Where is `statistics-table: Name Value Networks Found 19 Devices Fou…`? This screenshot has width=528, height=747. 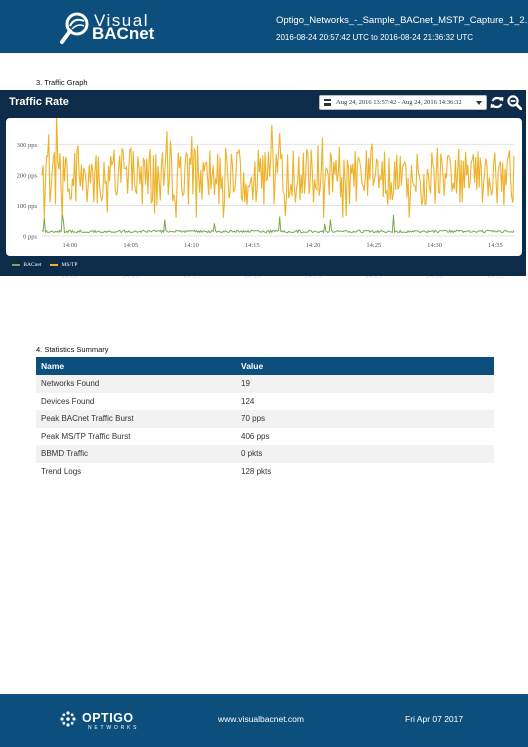
statistics-table: Name Value Networks Found 19 Devices Fou… is located at coordinates (265, 418).